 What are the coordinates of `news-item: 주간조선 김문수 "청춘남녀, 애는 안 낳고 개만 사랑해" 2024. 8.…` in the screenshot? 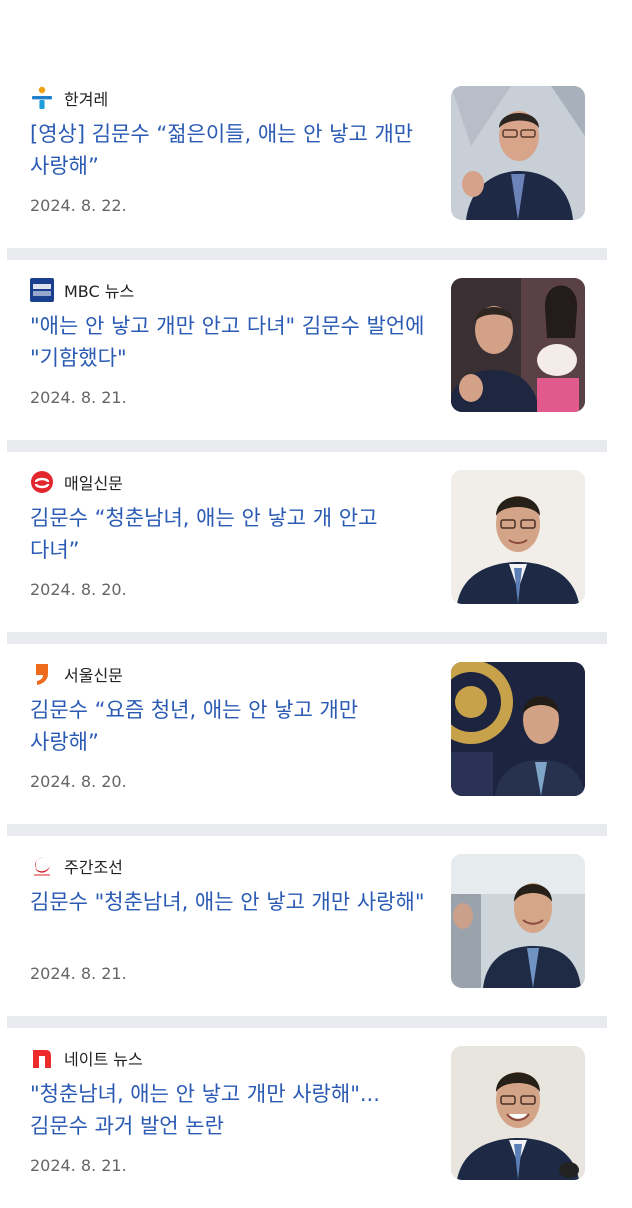 It's located at (310, 926).